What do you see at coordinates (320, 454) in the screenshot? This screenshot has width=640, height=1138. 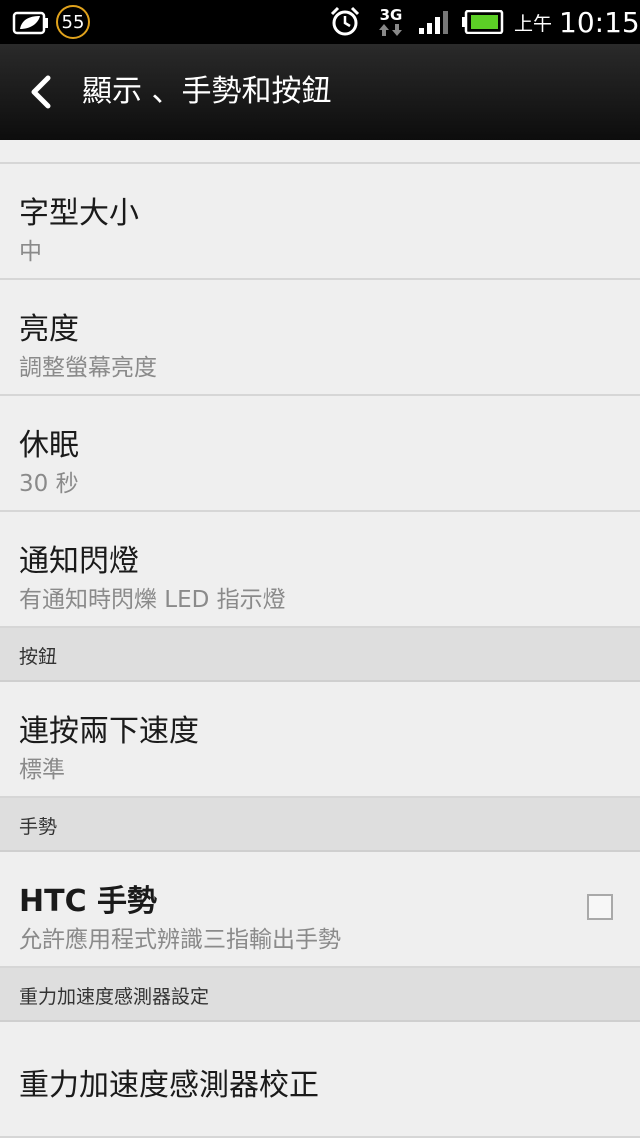 I see `setting-sleep: 休眠 30 秒` at bounding box center [320, 454].